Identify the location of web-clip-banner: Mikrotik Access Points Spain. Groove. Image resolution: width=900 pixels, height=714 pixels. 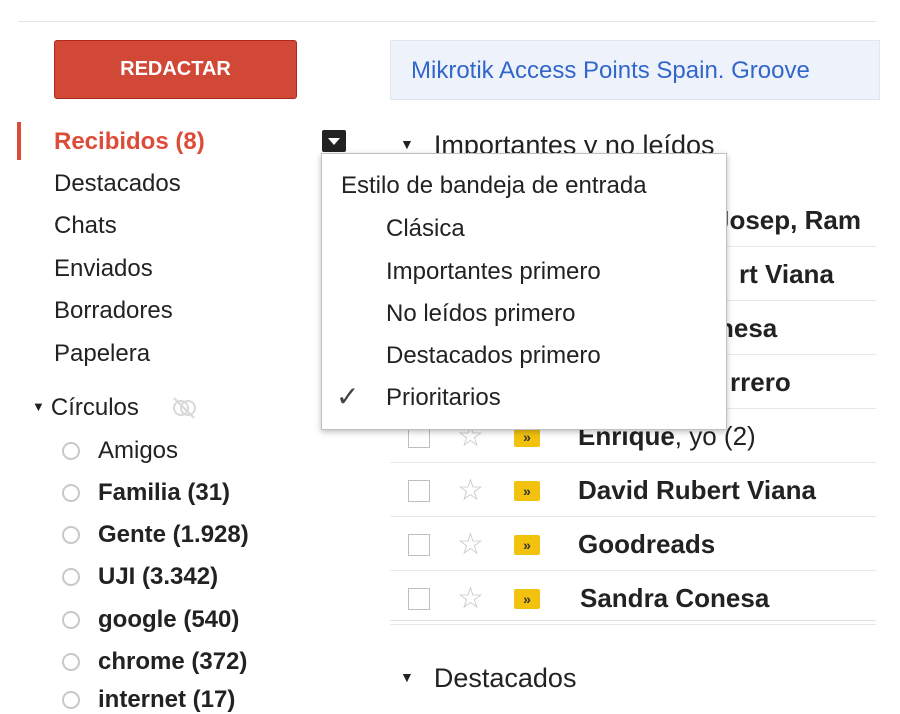
(635, 70).